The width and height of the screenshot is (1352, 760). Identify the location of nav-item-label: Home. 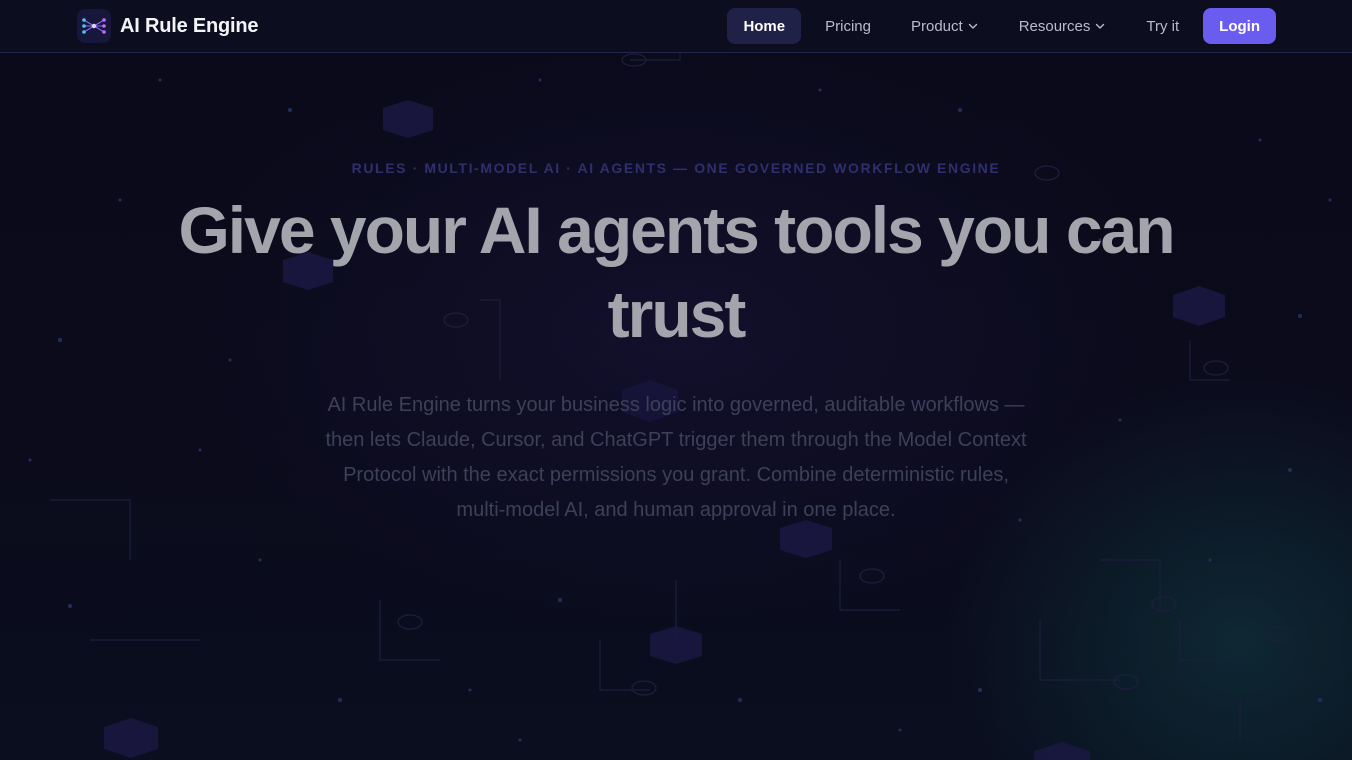
(764, 26).